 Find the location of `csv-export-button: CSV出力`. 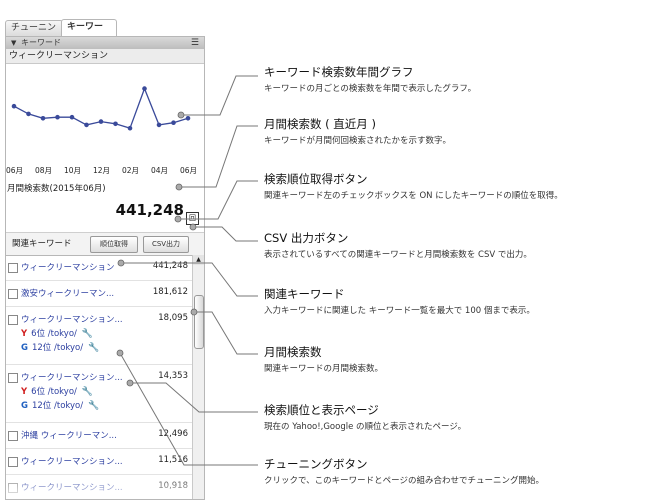

csv-export-button: CSV出力 is located at coordinates (166, 244).